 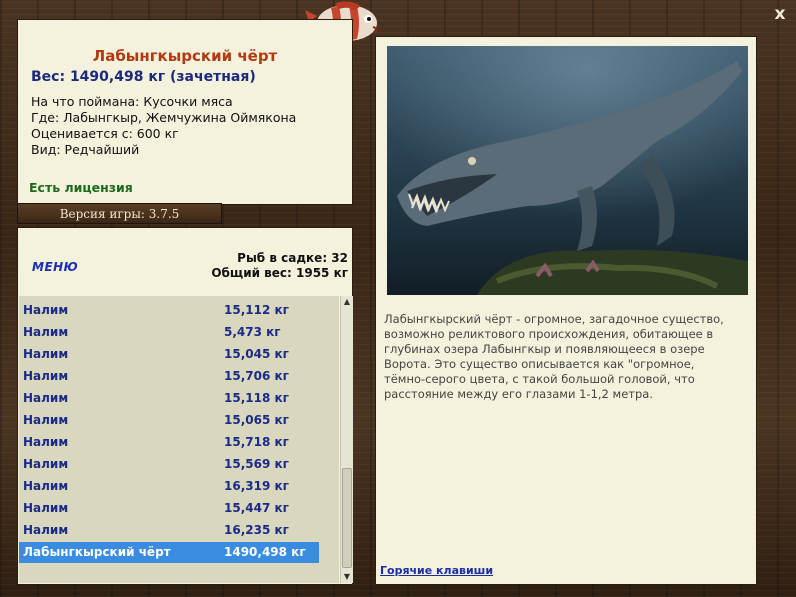 What do you see at coordinates (119, 213) in the screenshot?
I see `version-label: Версия игры: 3.7.5` at bounding box center [119, 213].